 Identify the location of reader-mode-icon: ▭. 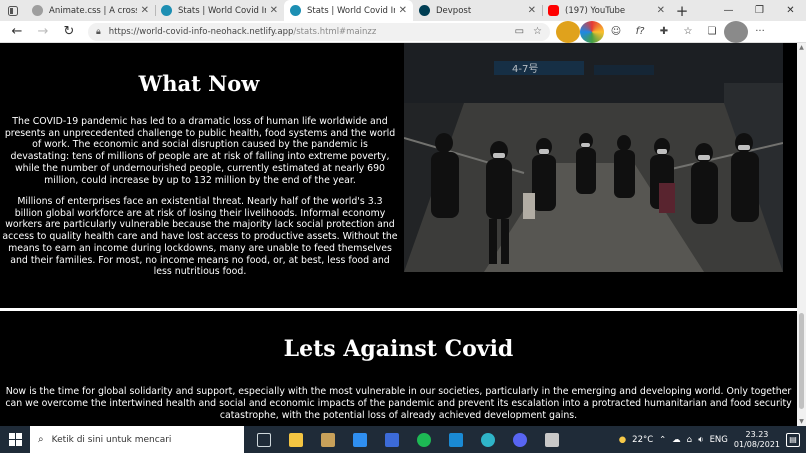
(519, 31).